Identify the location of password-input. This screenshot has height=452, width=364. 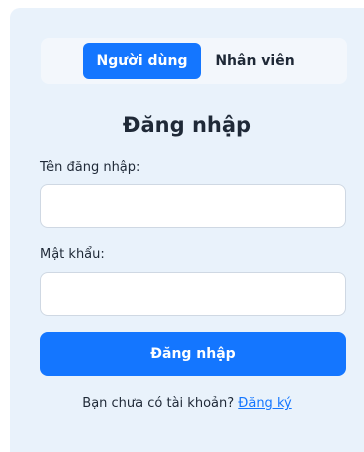
(193, 294).